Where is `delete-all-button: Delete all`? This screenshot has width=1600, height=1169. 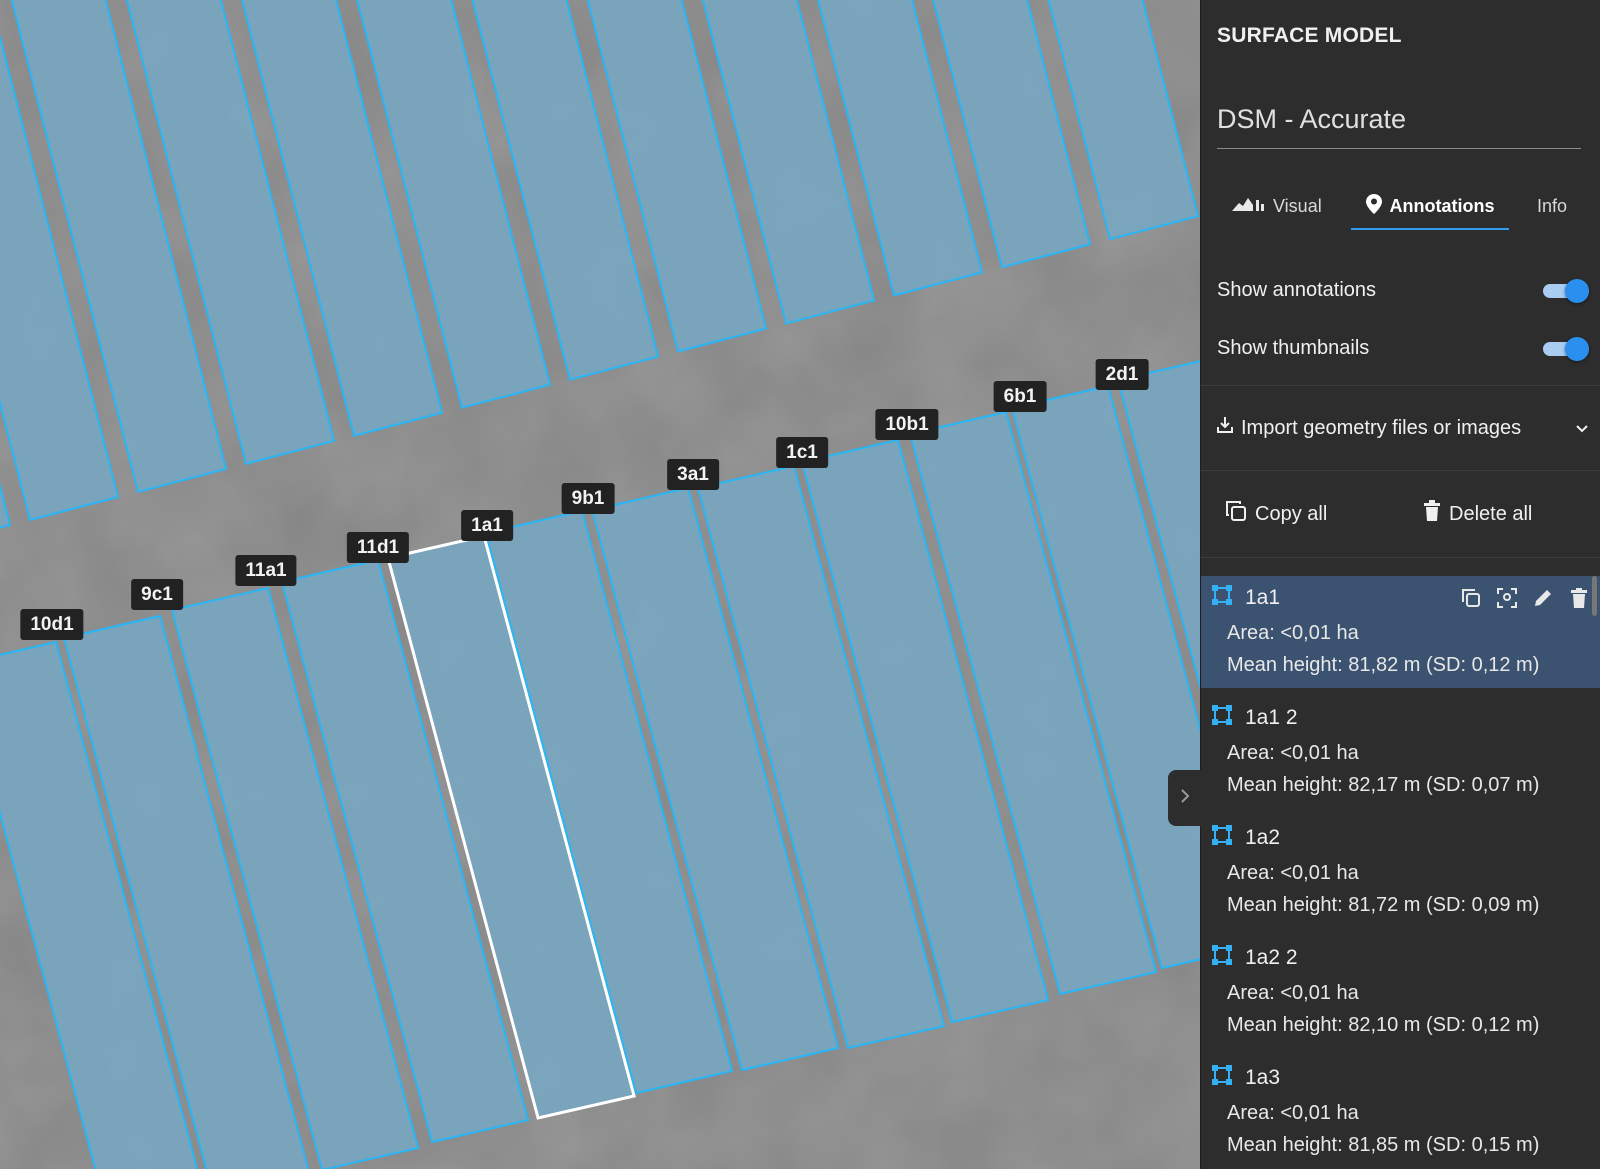
delete-all-button: Delete all is located at coordinates (1477, 514).